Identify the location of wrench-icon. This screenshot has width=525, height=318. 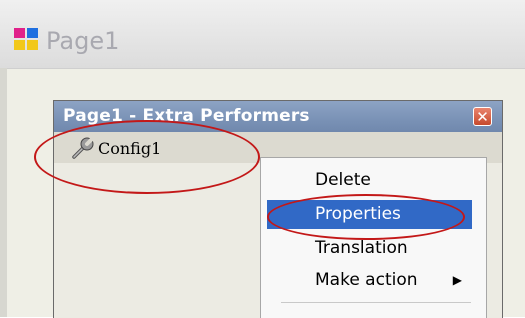
(84, 147).